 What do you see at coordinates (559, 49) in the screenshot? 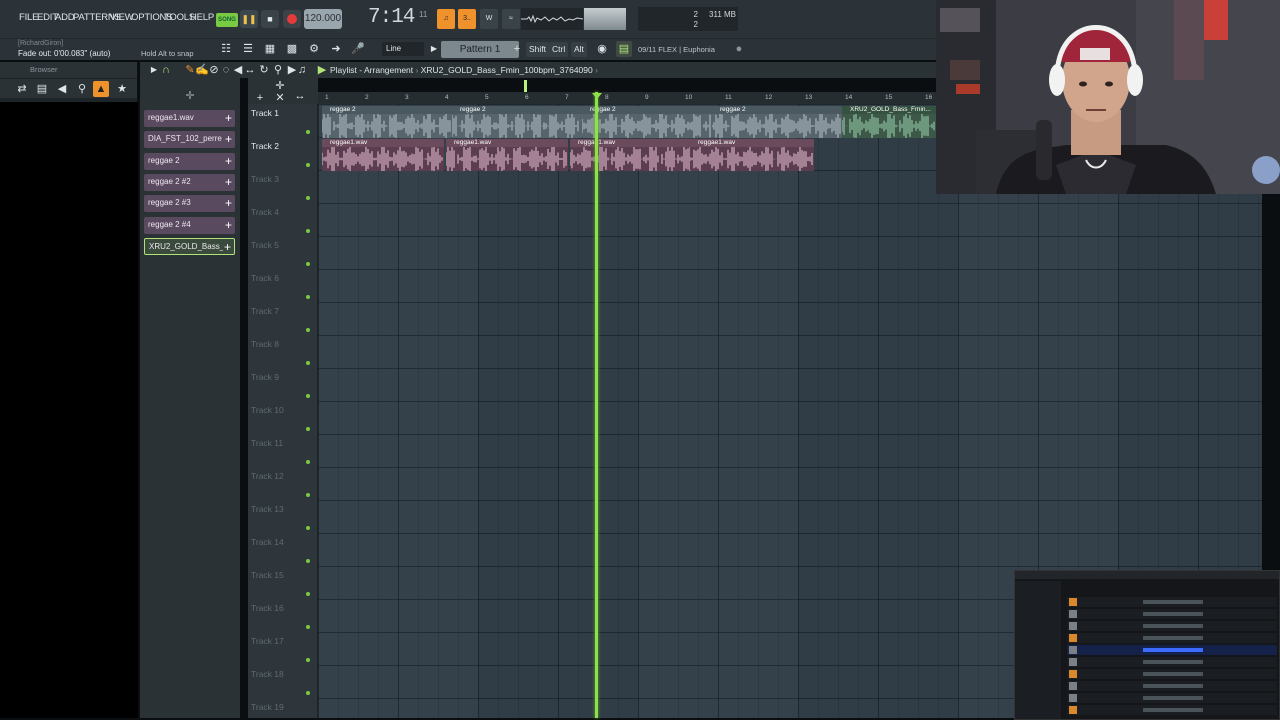
I see `ctrl-key-button: Ctrl` at bounding box center [559, 49].